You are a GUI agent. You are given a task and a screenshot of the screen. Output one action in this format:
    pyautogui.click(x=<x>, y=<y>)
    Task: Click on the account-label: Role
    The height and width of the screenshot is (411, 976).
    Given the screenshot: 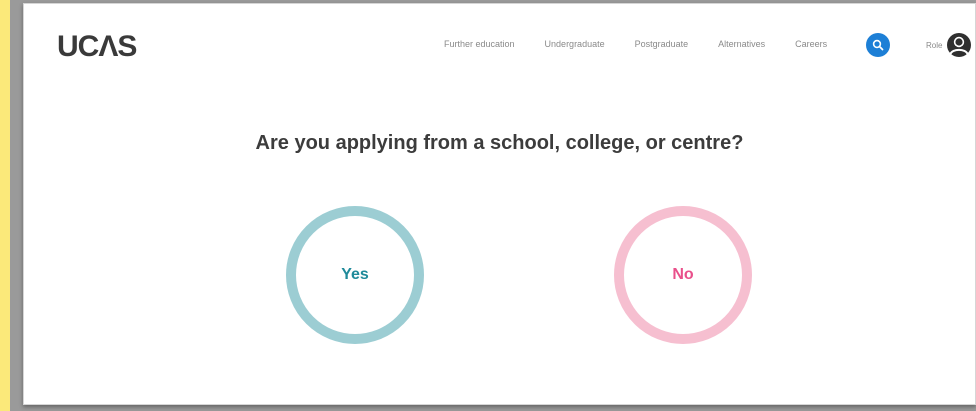 What is the action you would take?
    pyautogui.click(x=934, y=45)
    